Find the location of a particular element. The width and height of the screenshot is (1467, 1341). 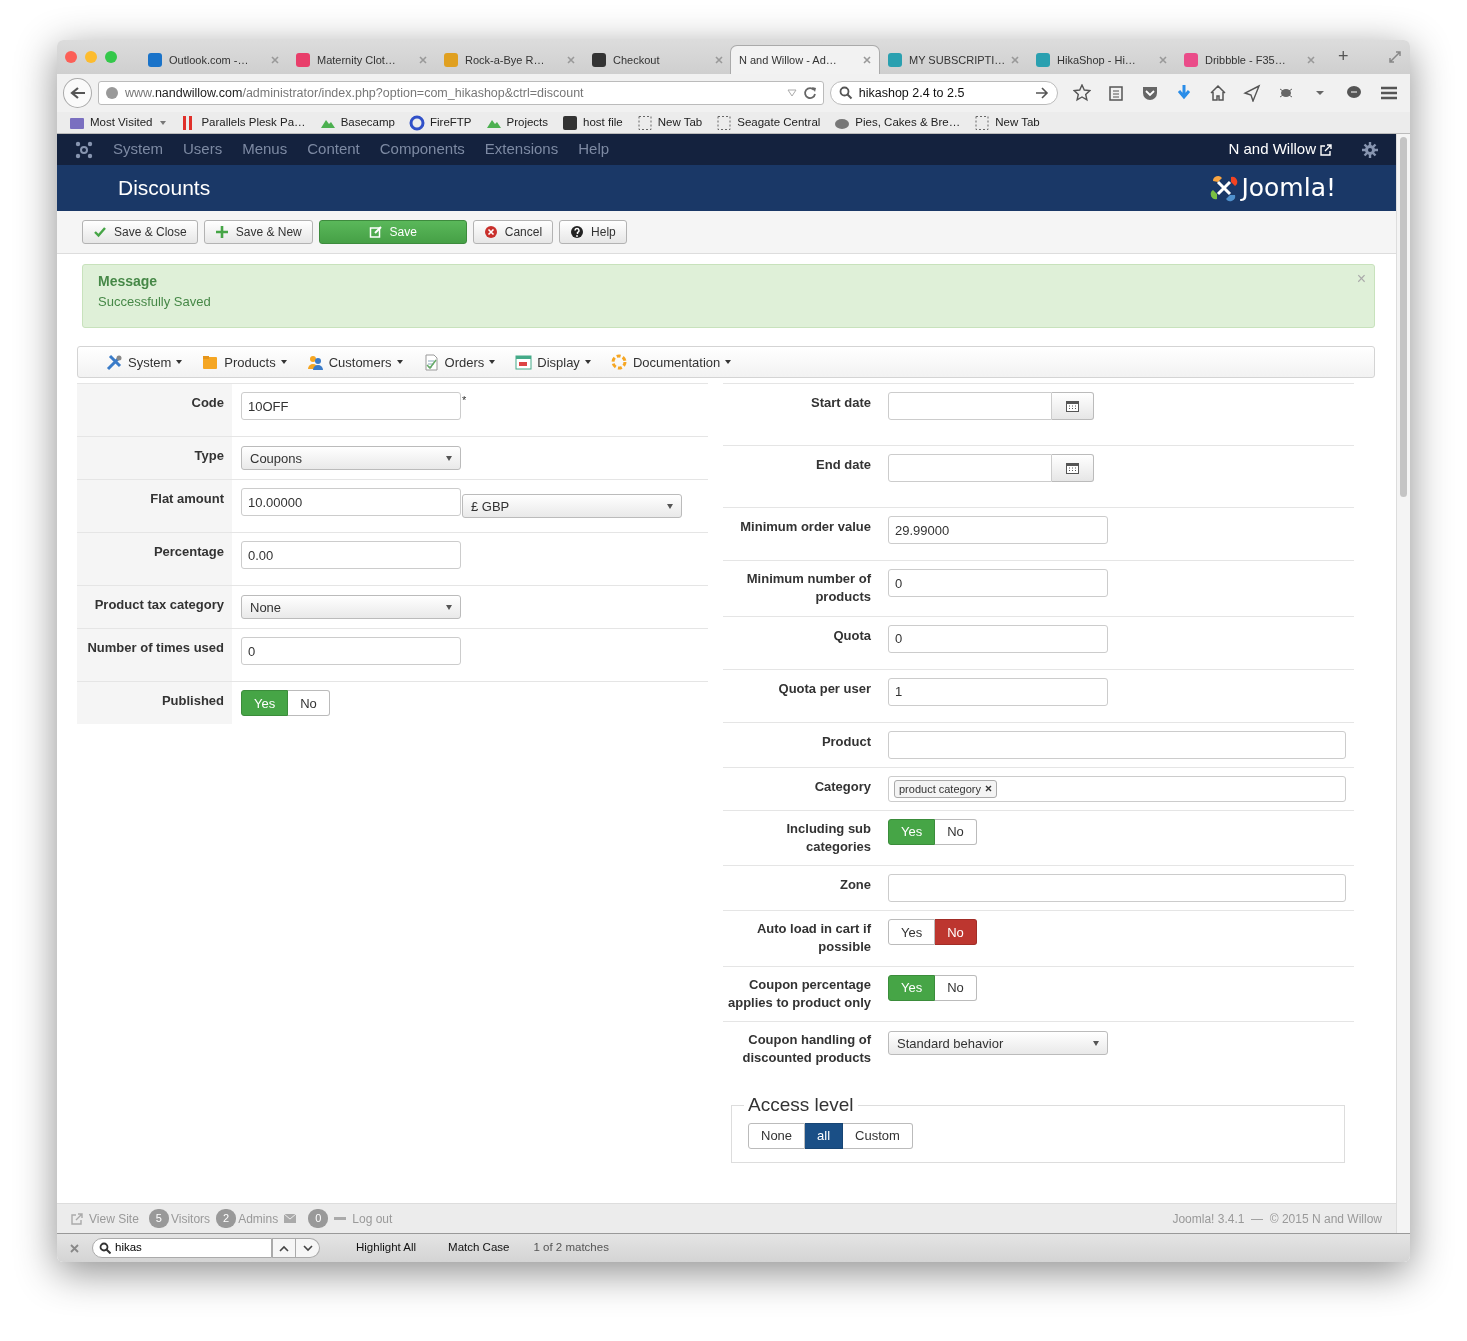

admin-menu-item: Users is located at coordinates (203, 149).